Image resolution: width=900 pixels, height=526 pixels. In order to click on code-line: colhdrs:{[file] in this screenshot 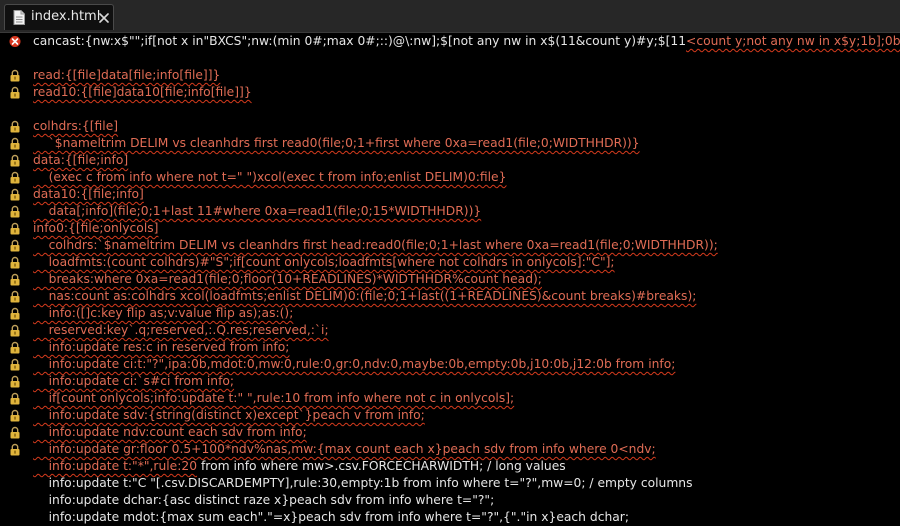, I will do `click(450, 126)`.